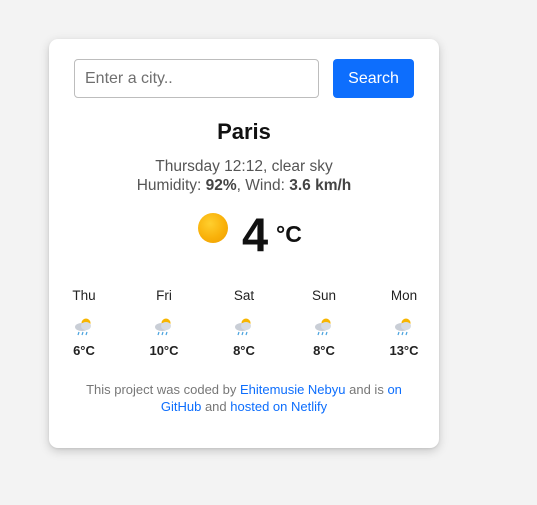 Image resolution: width=537 pixels, height=505 pixels. I want to click on weather-description: clear sky, so click(302, 166).